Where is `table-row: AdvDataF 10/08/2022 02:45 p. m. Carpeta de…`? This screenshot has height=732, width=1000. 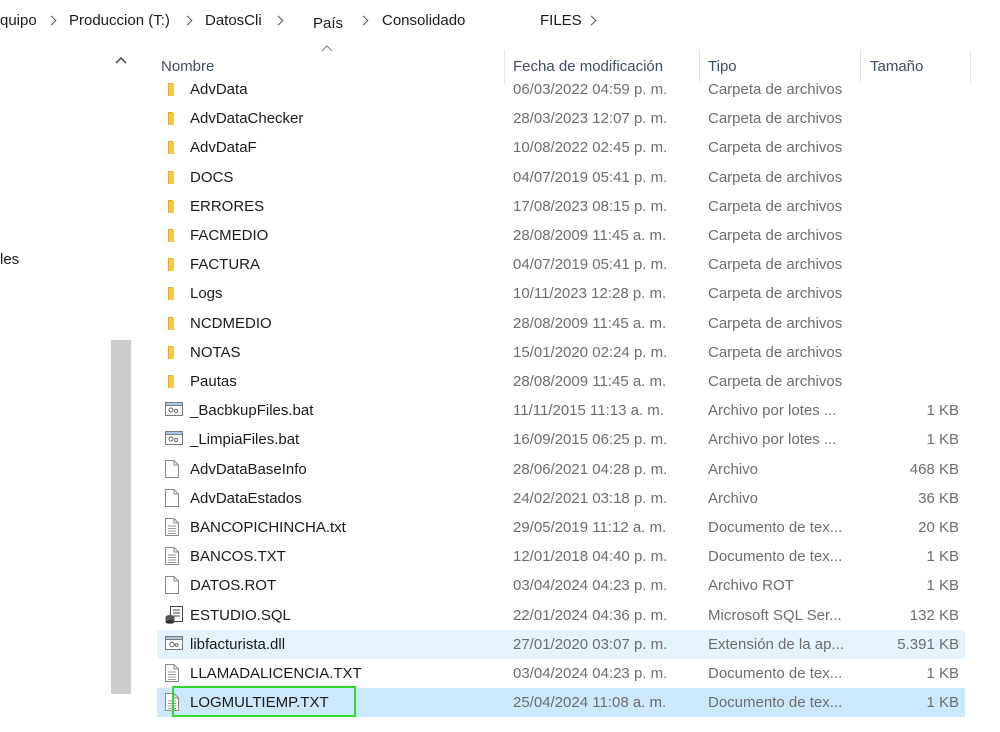
table-row: AdvDataF 10/08/2022 02:45 p. m. Carpeta de… is located at coordinates (561, 147).